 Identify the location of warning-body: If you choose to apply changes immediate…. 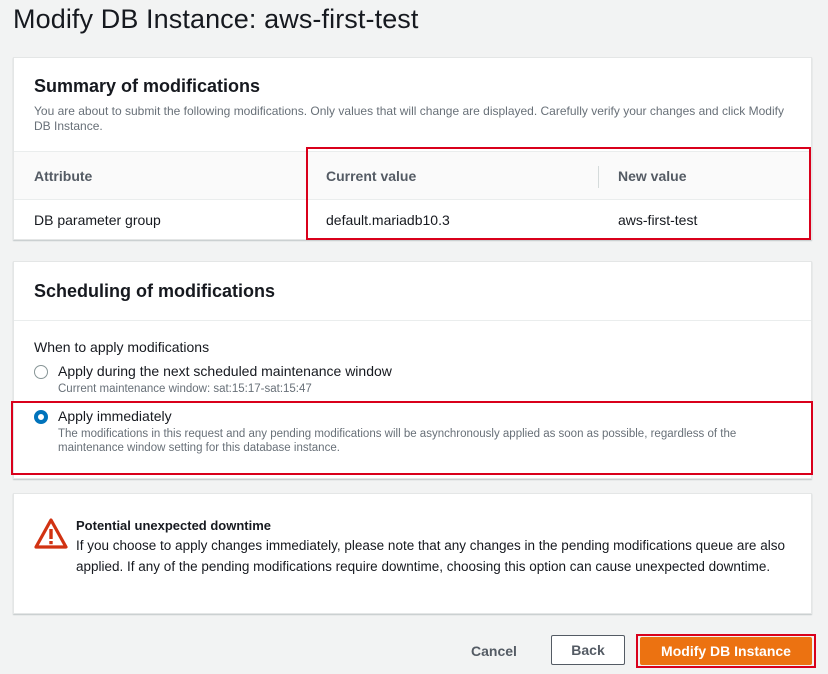
(430, 556).